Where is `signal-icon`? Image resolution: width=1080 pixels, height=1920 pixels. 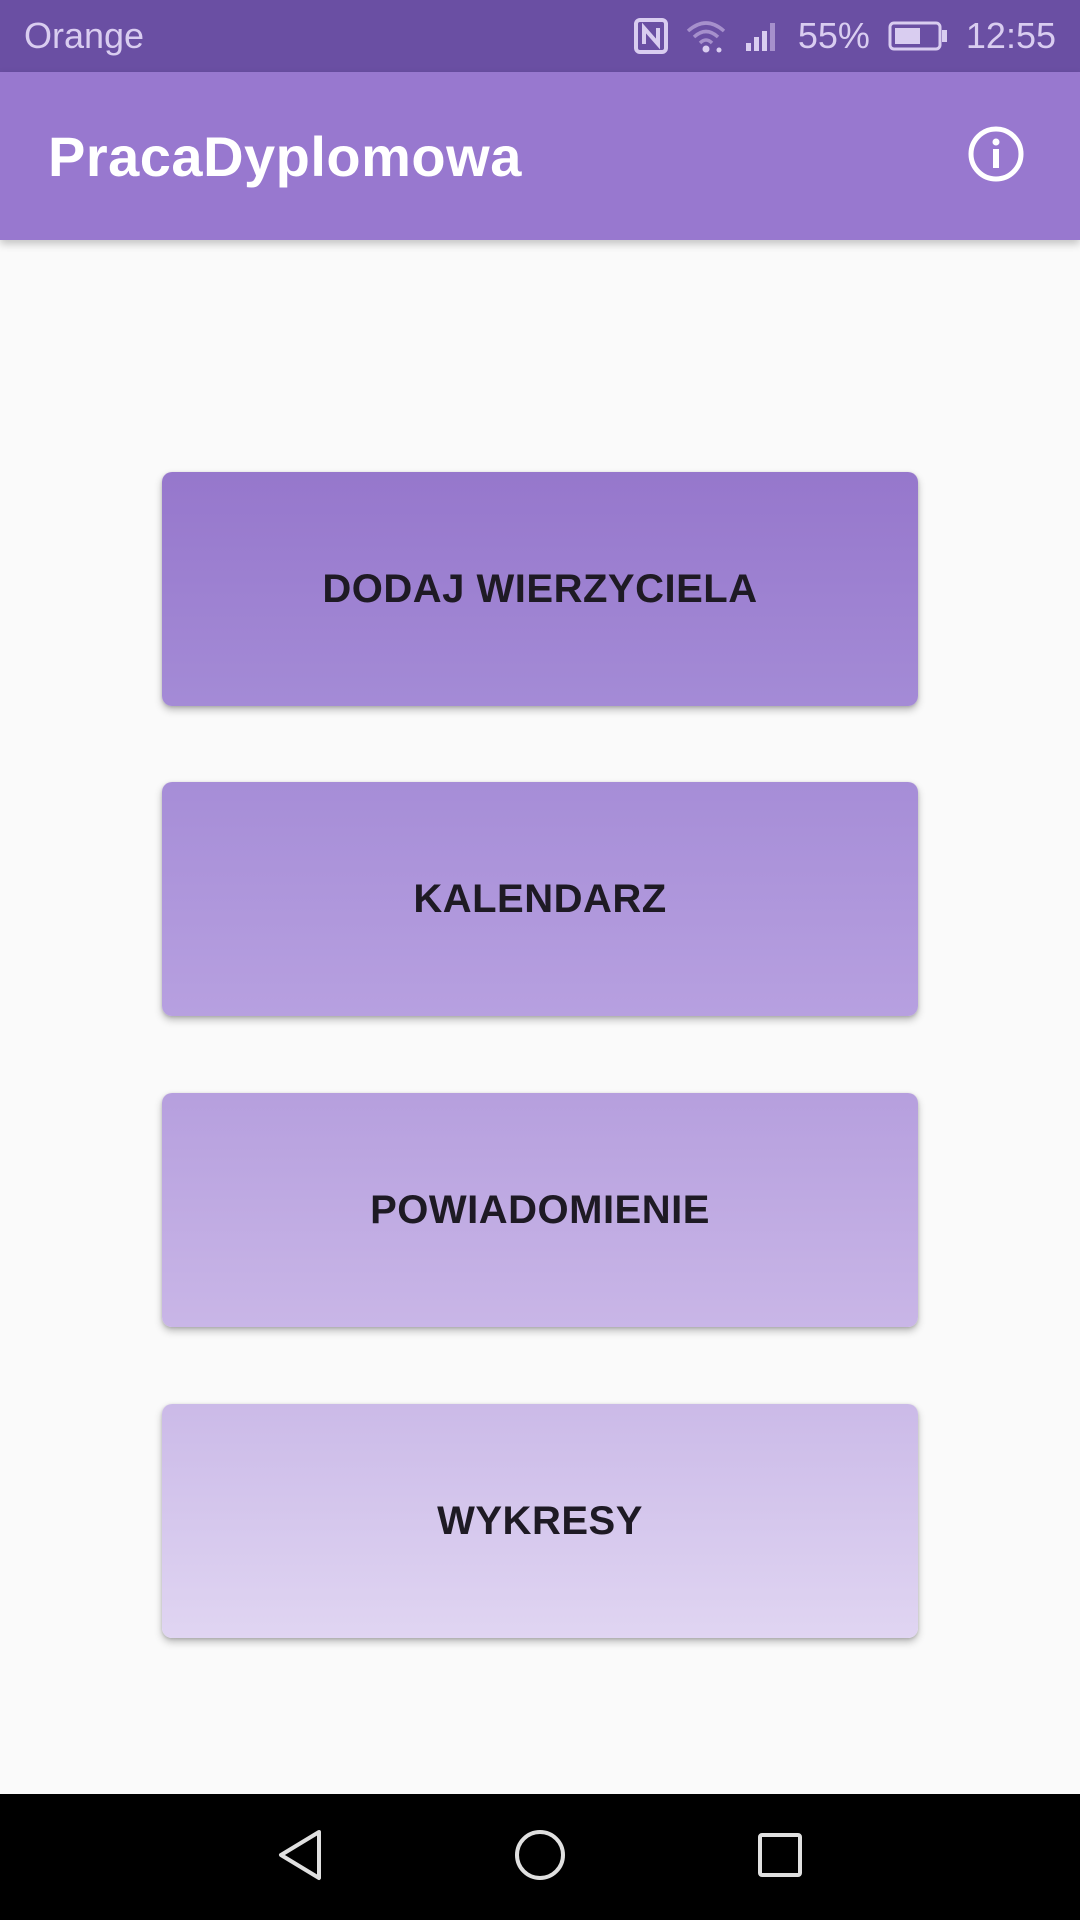
signal-icon is located at coordinates (762, 36).